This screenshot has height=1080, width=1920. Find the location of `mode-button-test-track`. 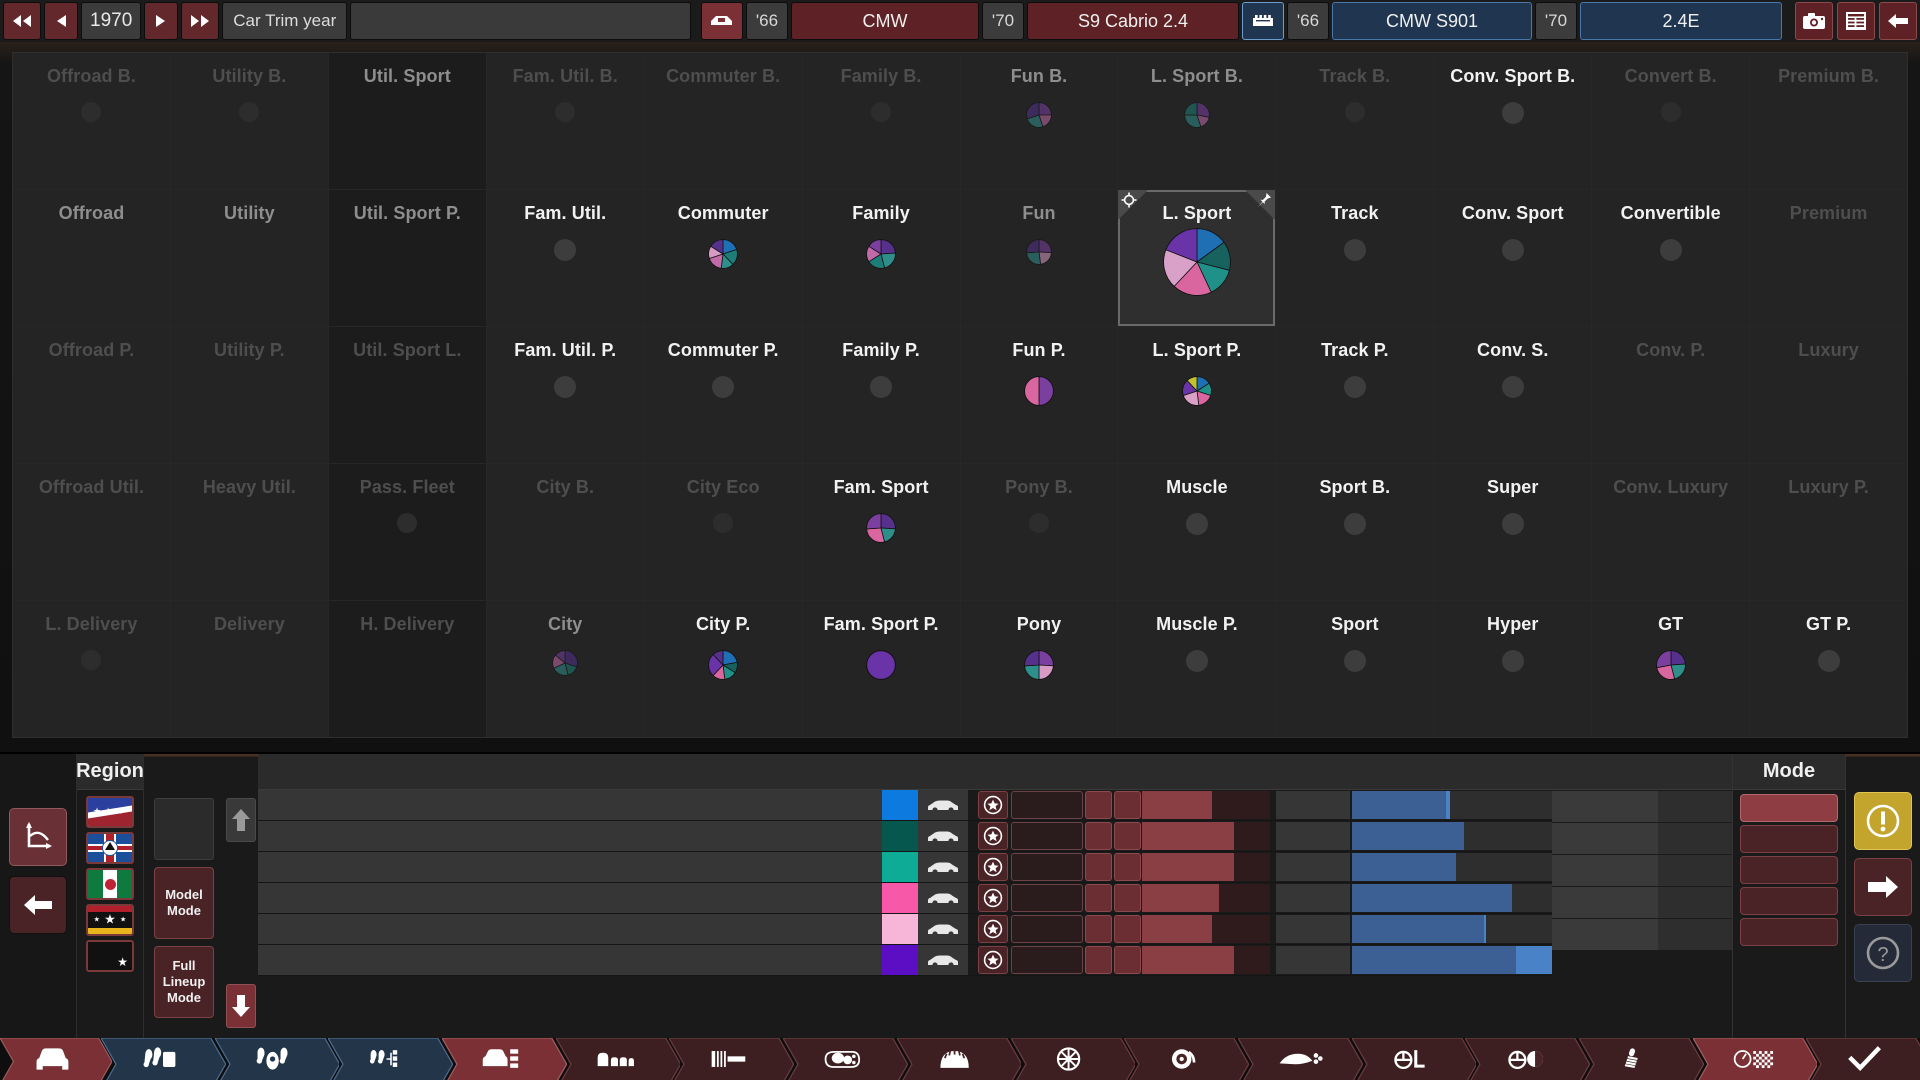

mode-button-test-track is located at coordinates (1789, 901).